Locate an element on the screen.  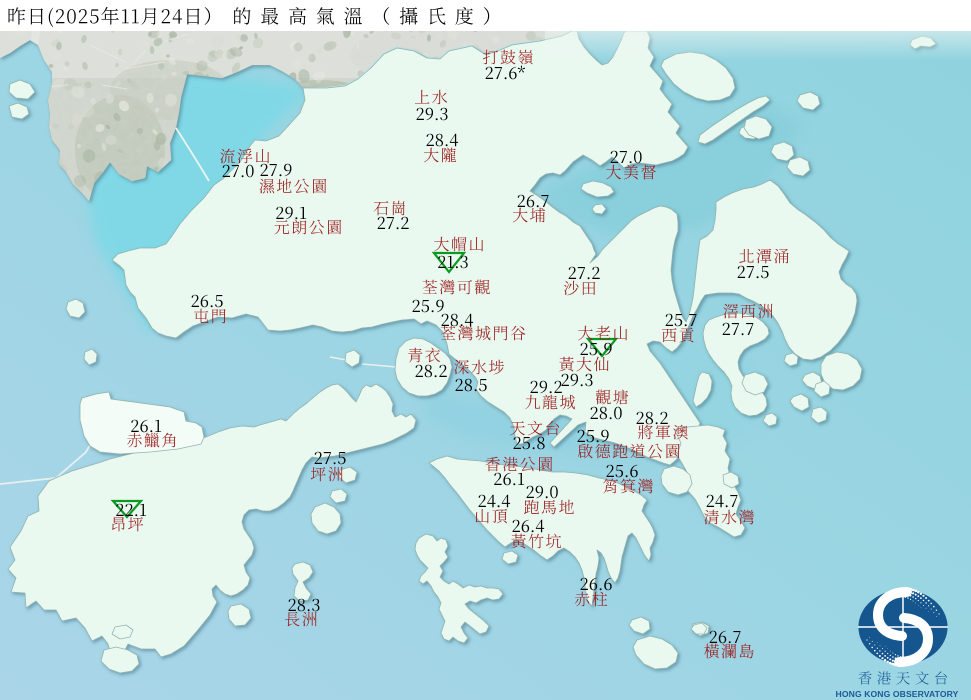
svg-text: HONG KONG OBSERVATORY is located at coordinates (897, 694).